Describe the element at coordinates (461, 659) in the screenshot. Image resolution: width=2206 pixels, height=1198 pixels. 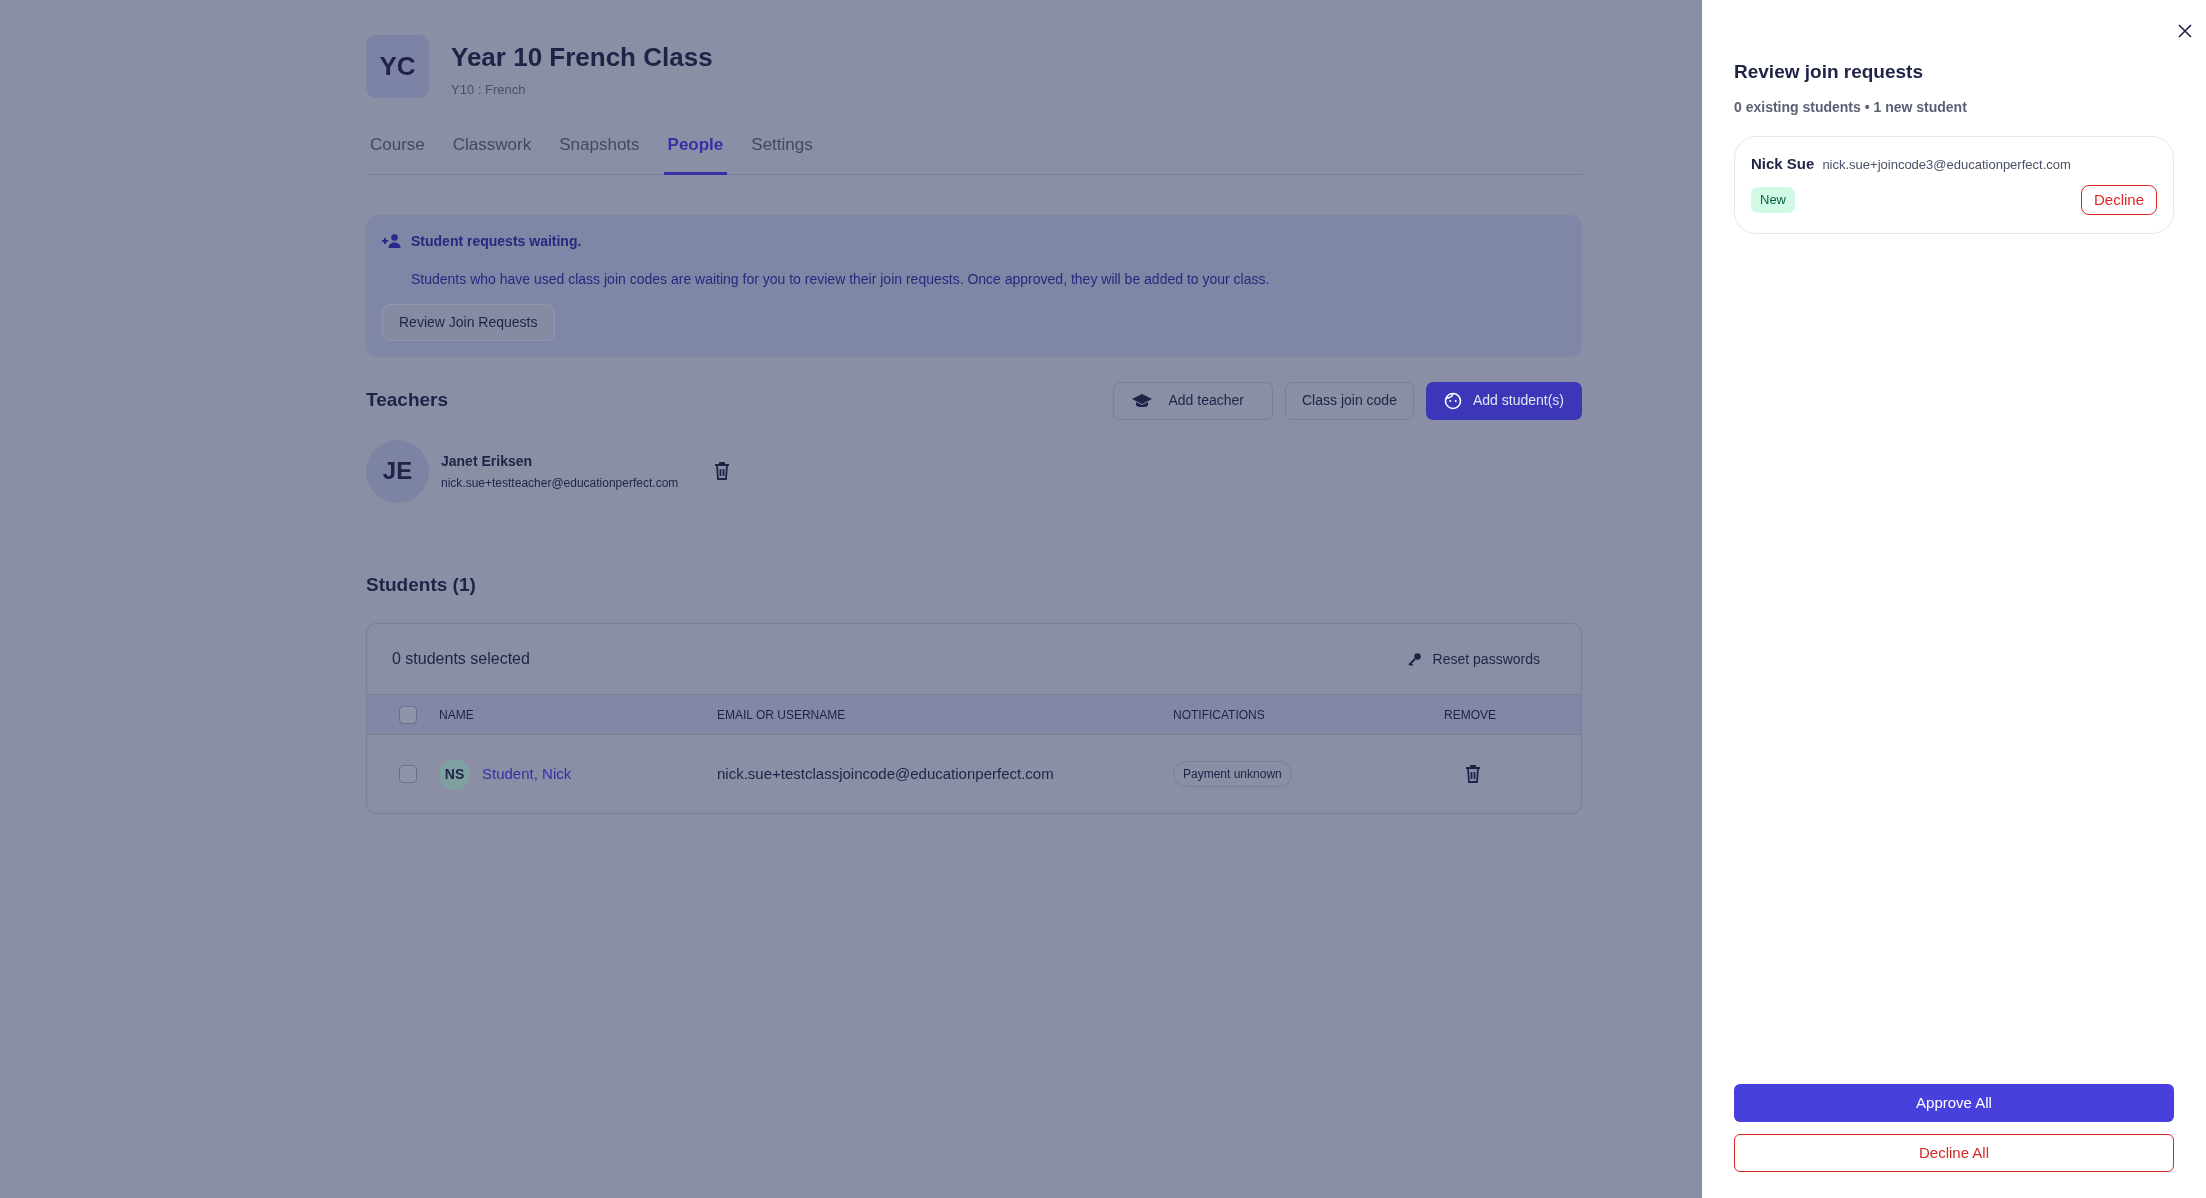
I see `selection-count: 0 students selected` at that location.